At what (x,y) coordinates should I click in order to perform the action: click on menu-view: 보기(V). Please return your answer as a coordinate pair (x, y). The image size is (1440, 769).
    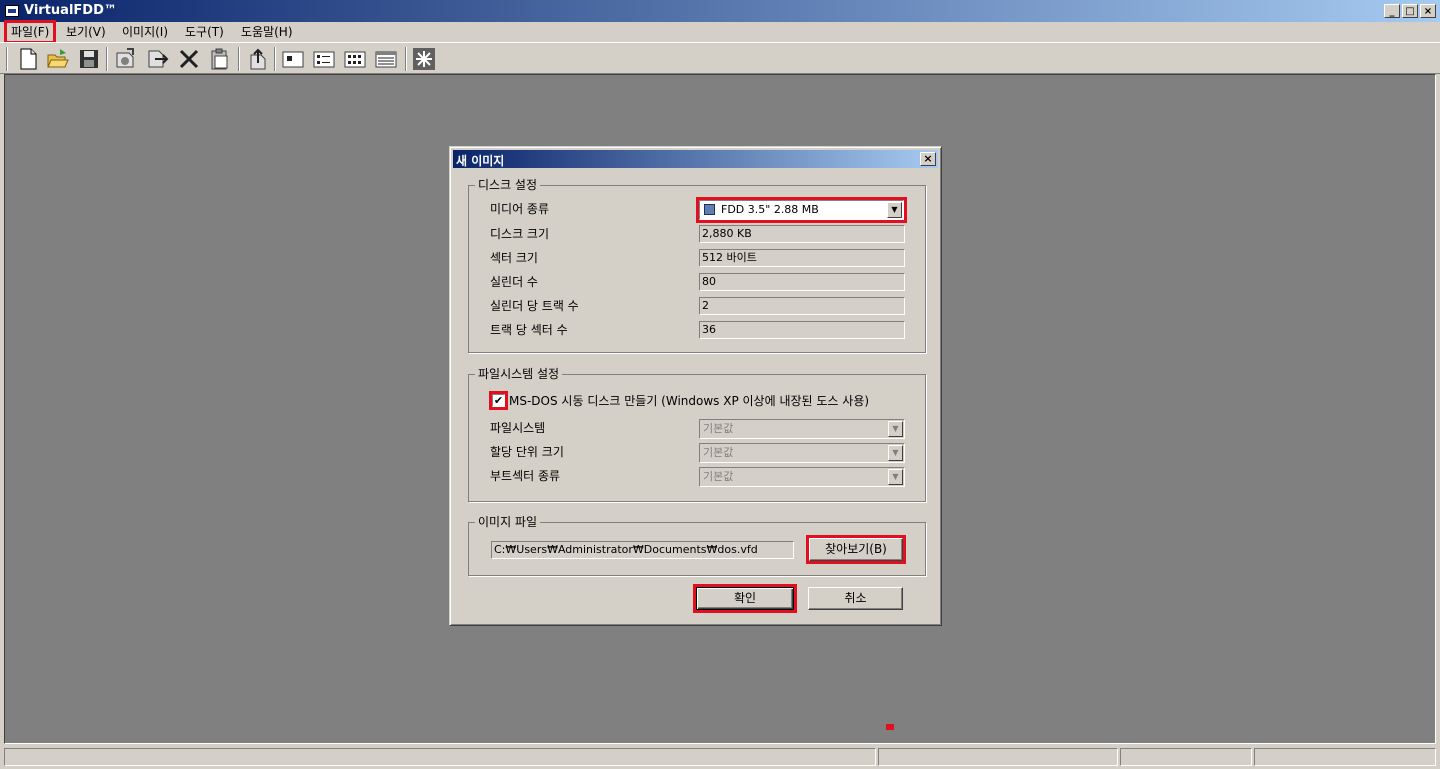
    Looking at the image, I should click on (86, 32).